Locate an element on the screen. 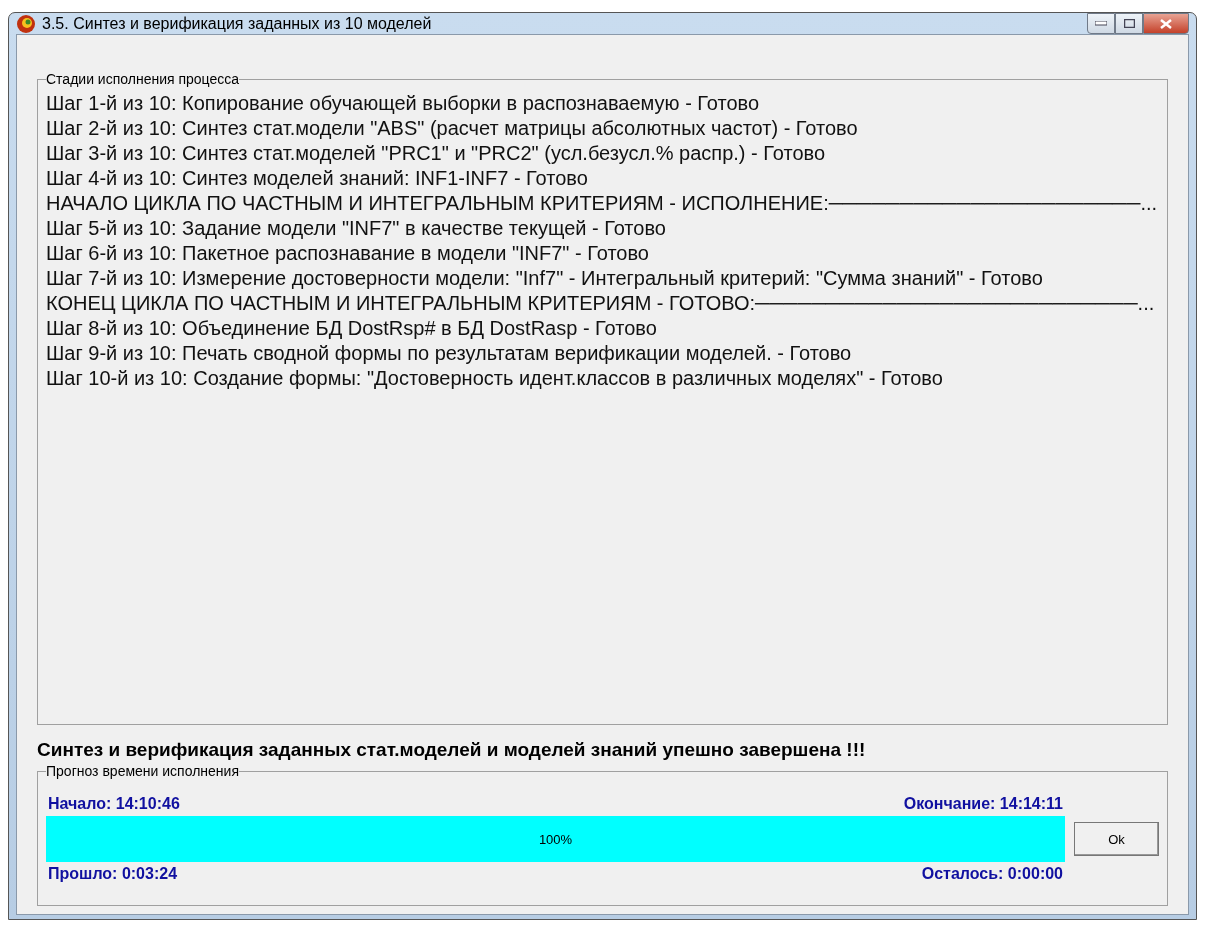  stage-line: Шаг 4-й из 10: Синтез моделей знаний: INF1-INF7 - Готово is located at coordinates (317, 178).